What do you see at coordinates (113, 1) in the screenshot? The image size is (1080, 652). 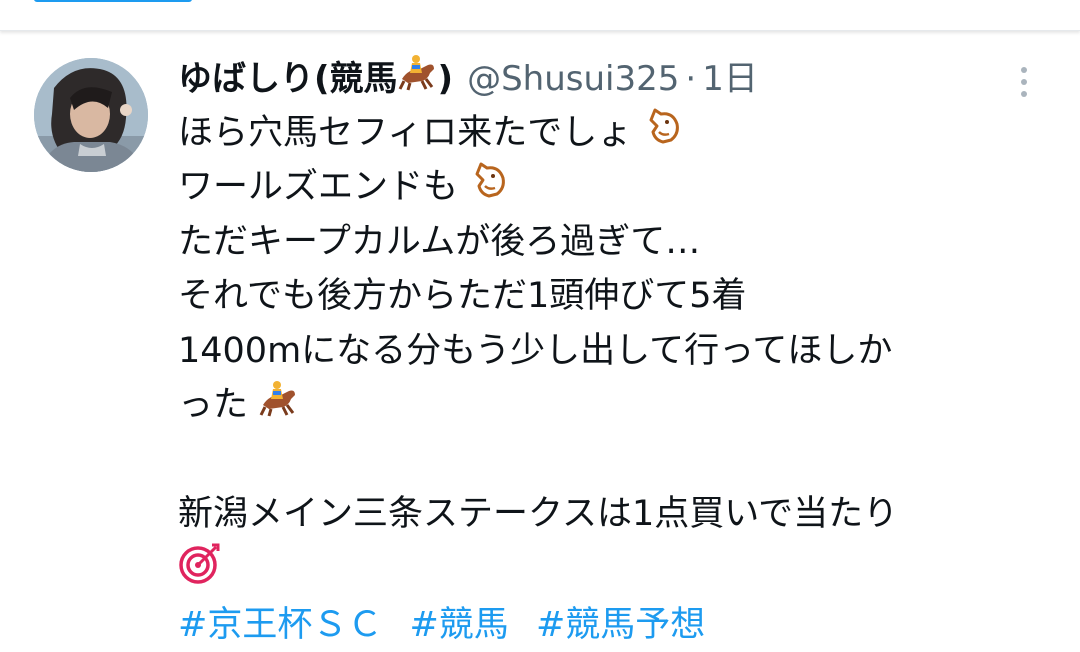 I see `previous-tweet-button-edge` at bounding box center [113, 1].